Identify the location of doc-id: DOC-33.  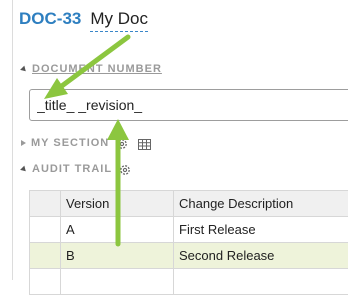
(50, 19).